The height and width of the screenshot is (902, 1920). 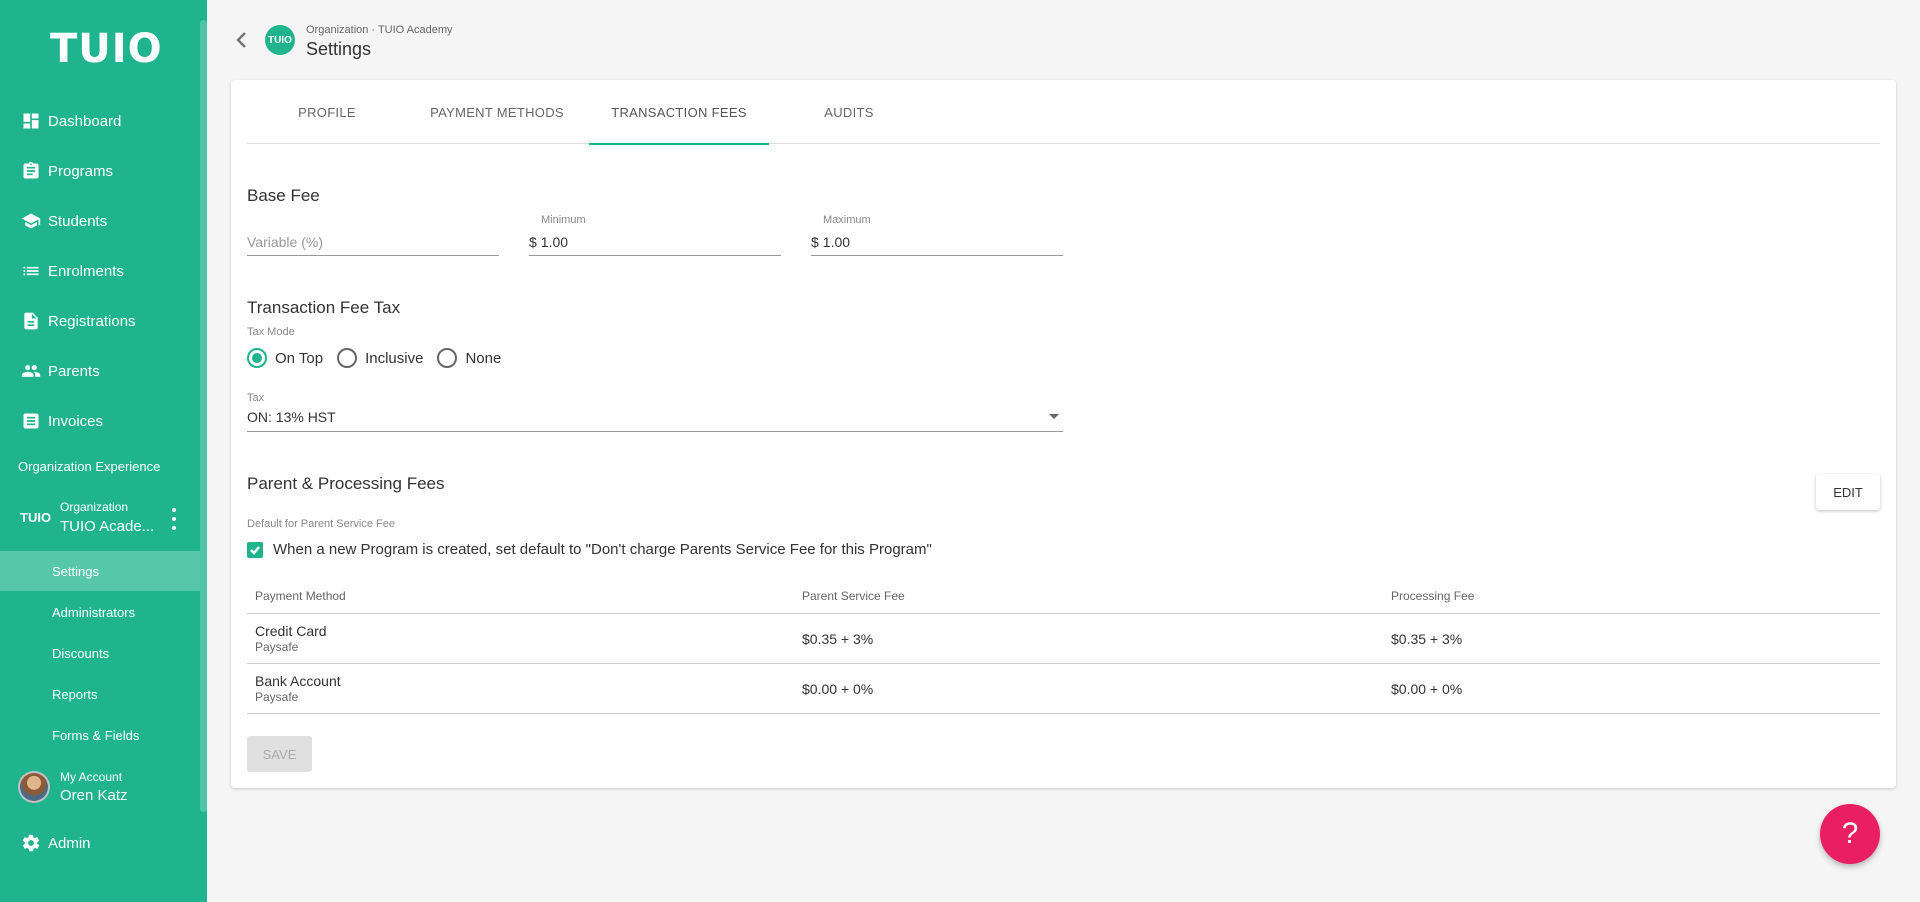 What do you see at coordinates (92, 321) in the screenshot?
I see `nav-label: Registrations` at bounding box center [92, 321].